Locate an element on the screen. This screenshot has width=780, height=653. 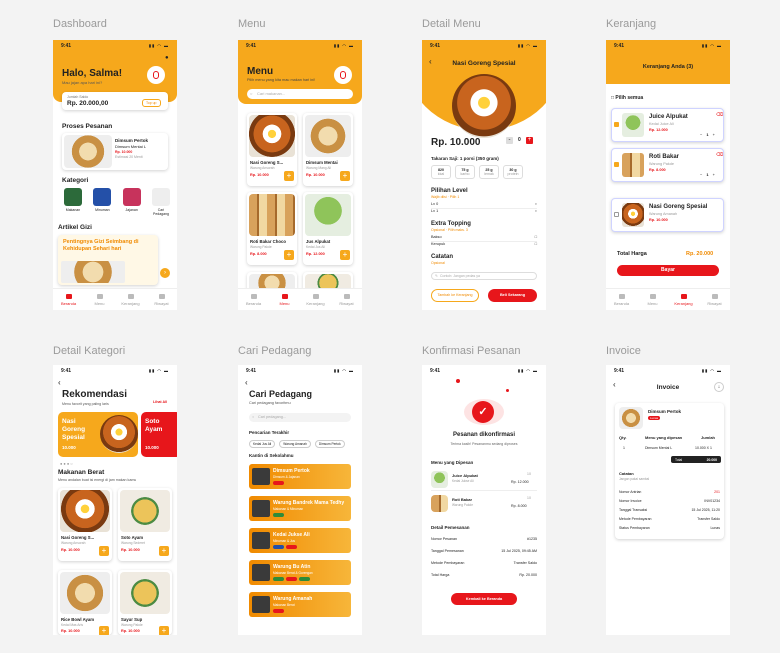
pilih-semua: □ Pilih semua is located at coordinates (627, 98).